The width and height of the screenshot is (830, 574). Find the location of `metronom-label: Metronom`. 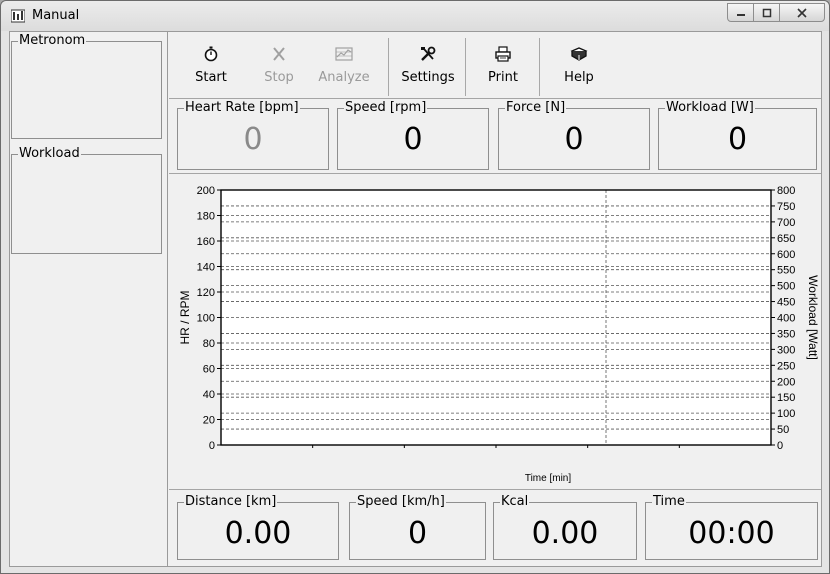

metronom-label: Metronom is located at coordinates (52, 41).